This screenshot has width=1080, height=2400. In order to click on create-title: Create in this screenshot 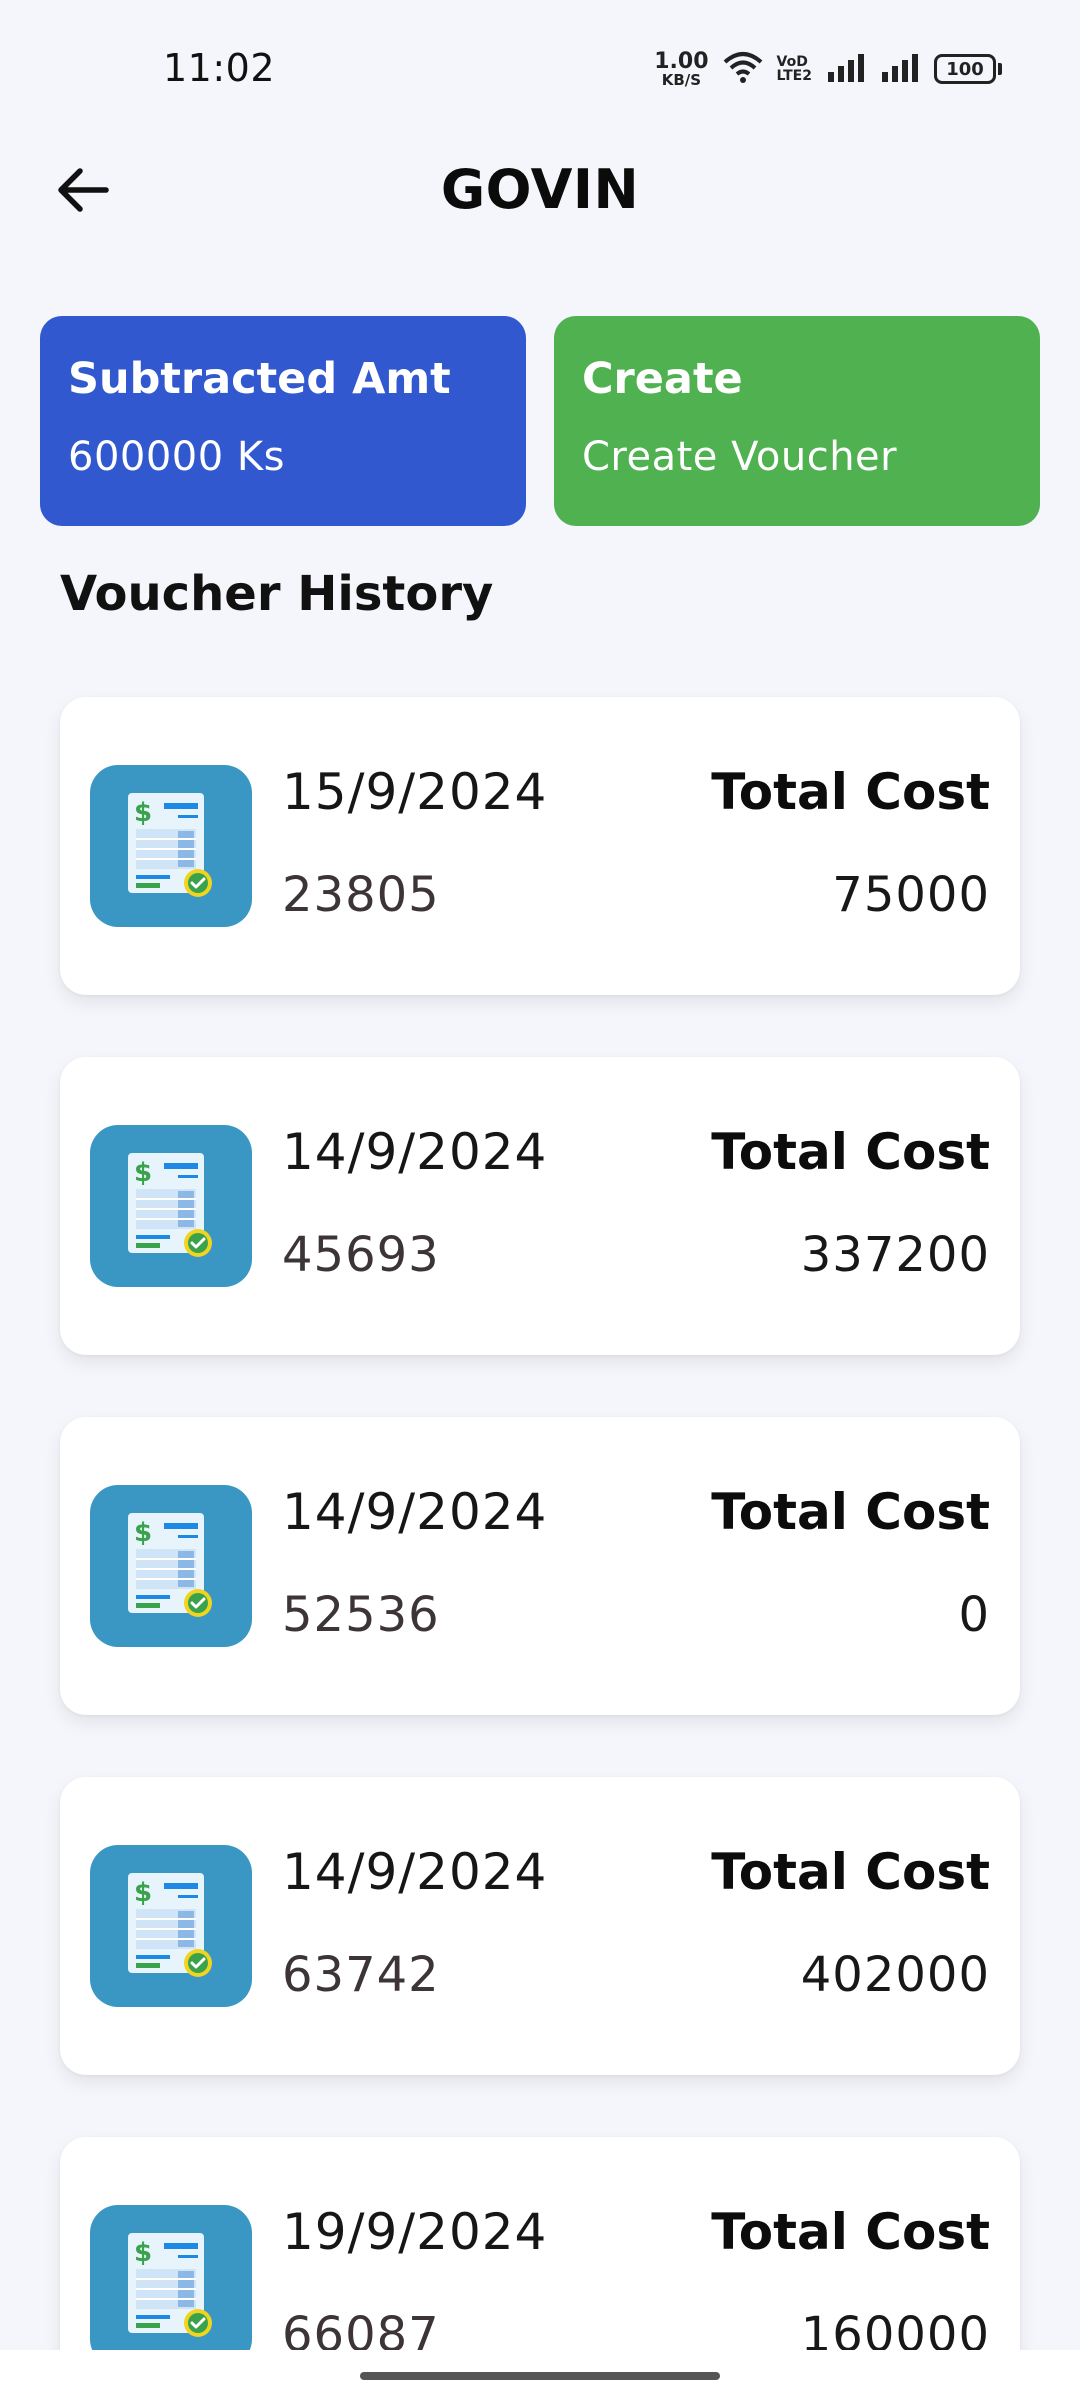, I will do `click(662, 379)`.